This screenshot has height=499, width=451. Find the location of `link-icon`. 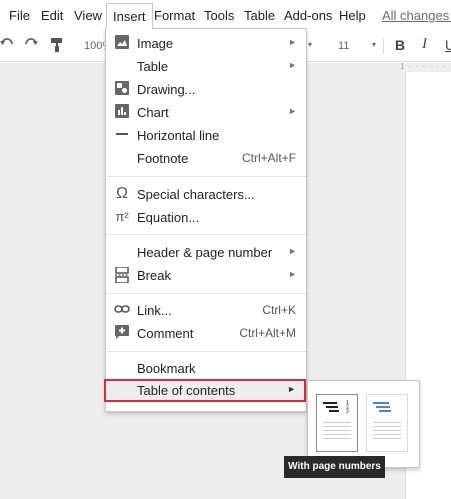

link-icon is located at coordinates (122, 310).